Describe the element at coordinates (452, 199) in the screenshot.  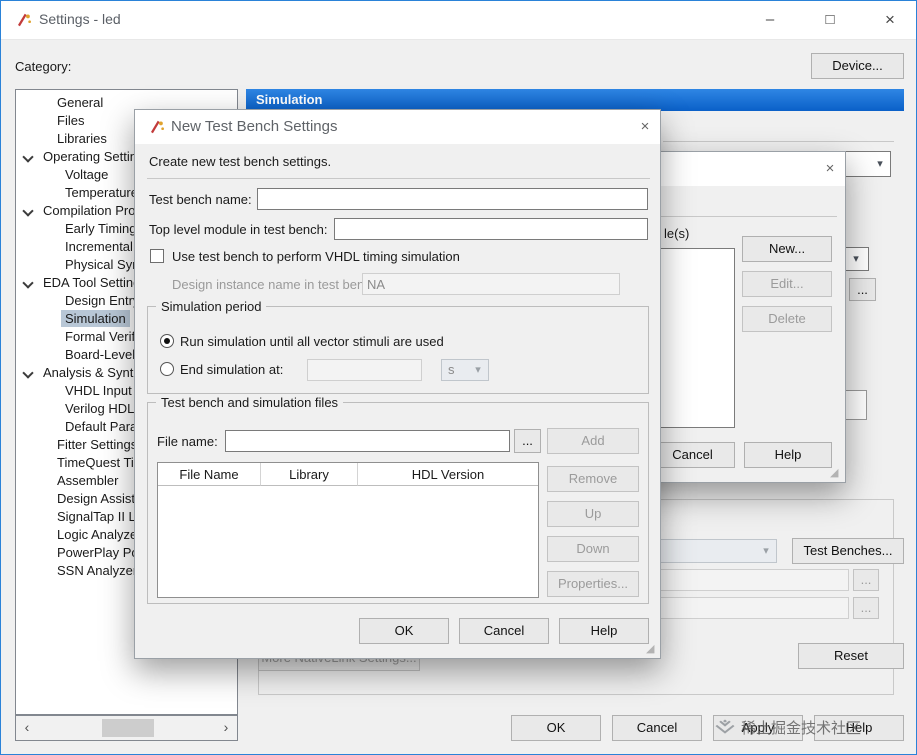
I see `test-bench-name-input` at that location.